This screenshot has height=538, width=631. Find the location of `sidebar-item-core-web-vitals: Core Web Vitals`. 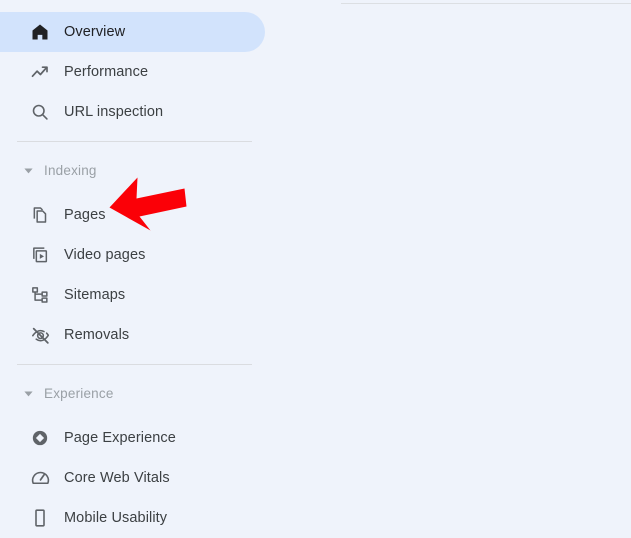

sidebar-item-core-web-vitals: Core Web Vitals is located at coordinates (132, 478).